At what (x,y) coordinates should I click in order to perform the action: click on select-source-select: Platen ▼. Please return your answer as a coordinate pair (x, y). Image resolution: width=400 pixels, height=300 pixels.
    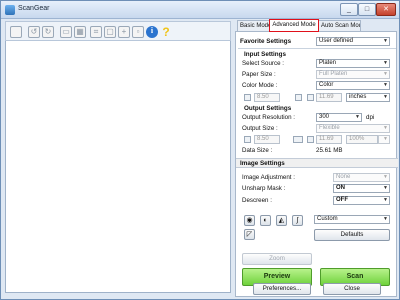
    Looking at the image, I should click on (353, 63).